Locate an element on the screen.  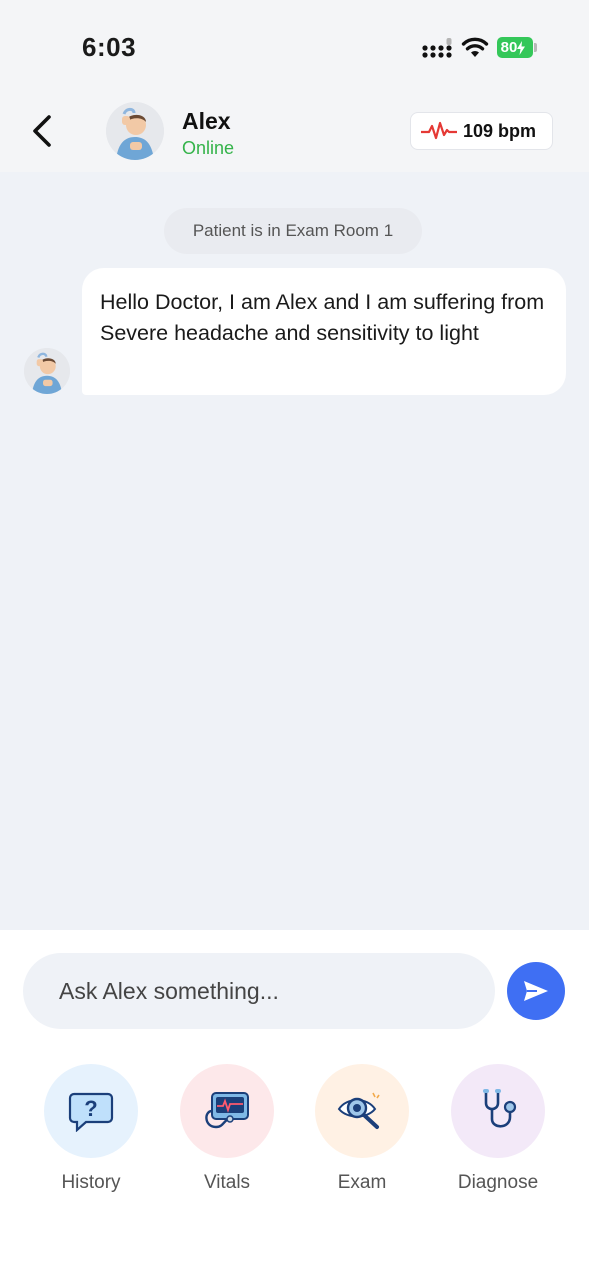
exam-button: Exam is located at coordinates (362, 1129).